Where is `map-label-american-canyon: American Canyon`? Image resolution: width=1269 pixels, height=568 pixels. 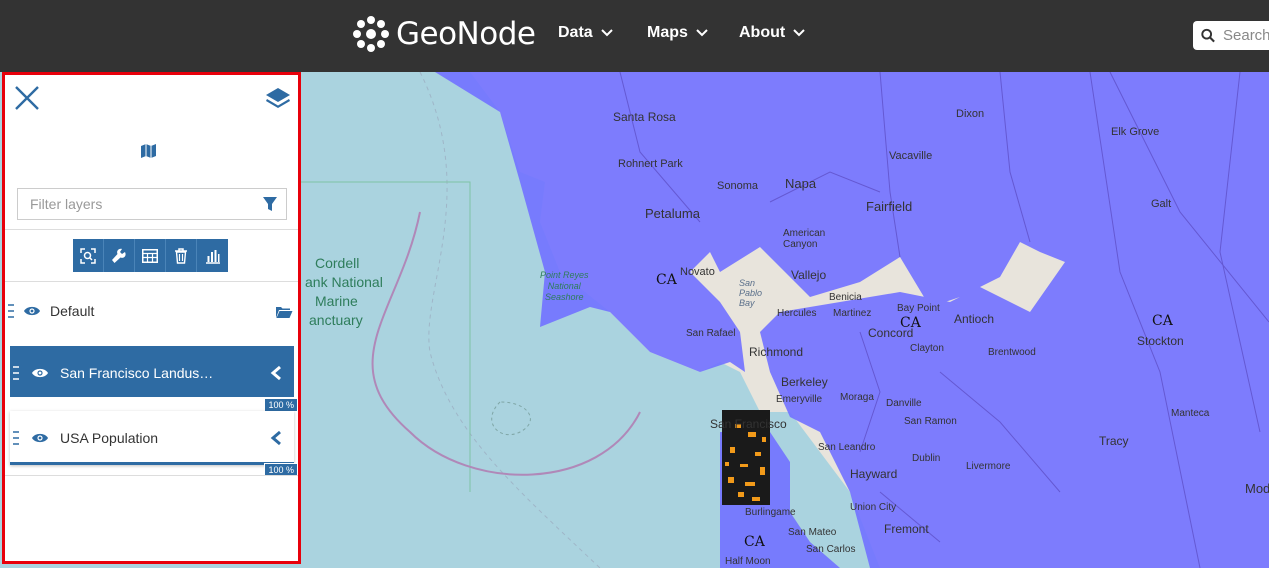
map-label-american-canyon: American Canyon is located at coordinates (804, 239).